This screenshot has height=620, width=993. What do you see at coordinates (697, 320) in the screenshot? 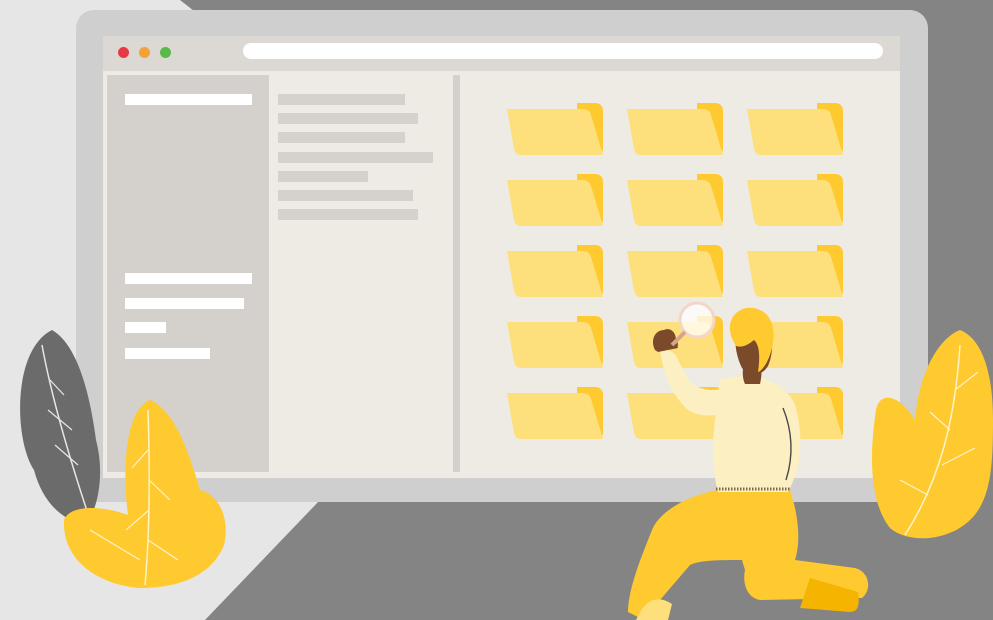
I see `magnifier-icon` at bounding box center [697, 320].